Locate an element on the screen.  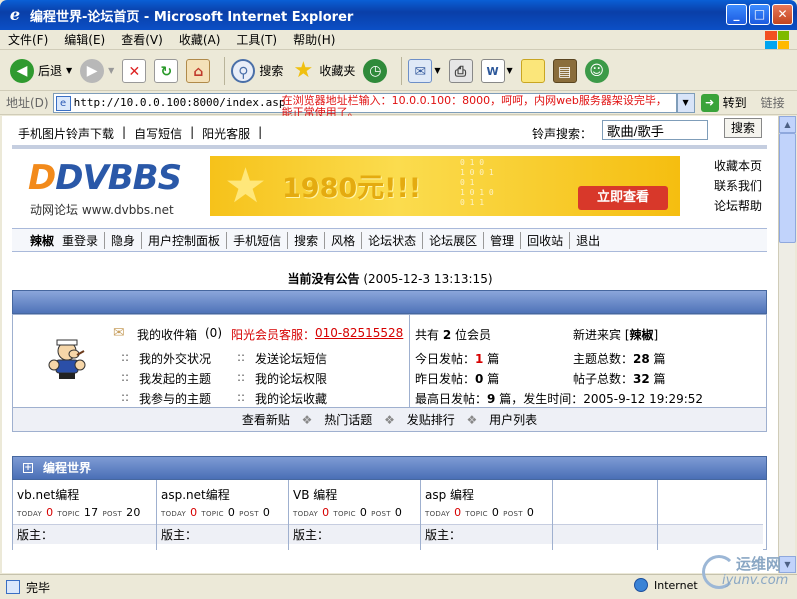
edit-button: W ▼ is located at coordinates (496, 70).